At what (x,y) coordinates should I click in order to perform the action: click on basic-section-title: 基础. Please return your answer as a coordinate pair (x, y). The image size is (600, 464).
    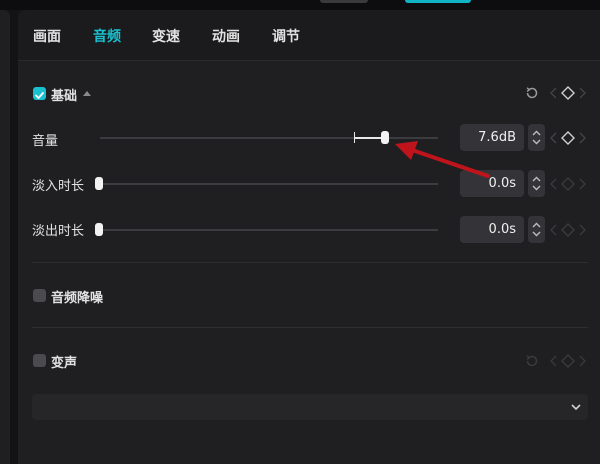
    Looking at the image, I should click on (64, 96).